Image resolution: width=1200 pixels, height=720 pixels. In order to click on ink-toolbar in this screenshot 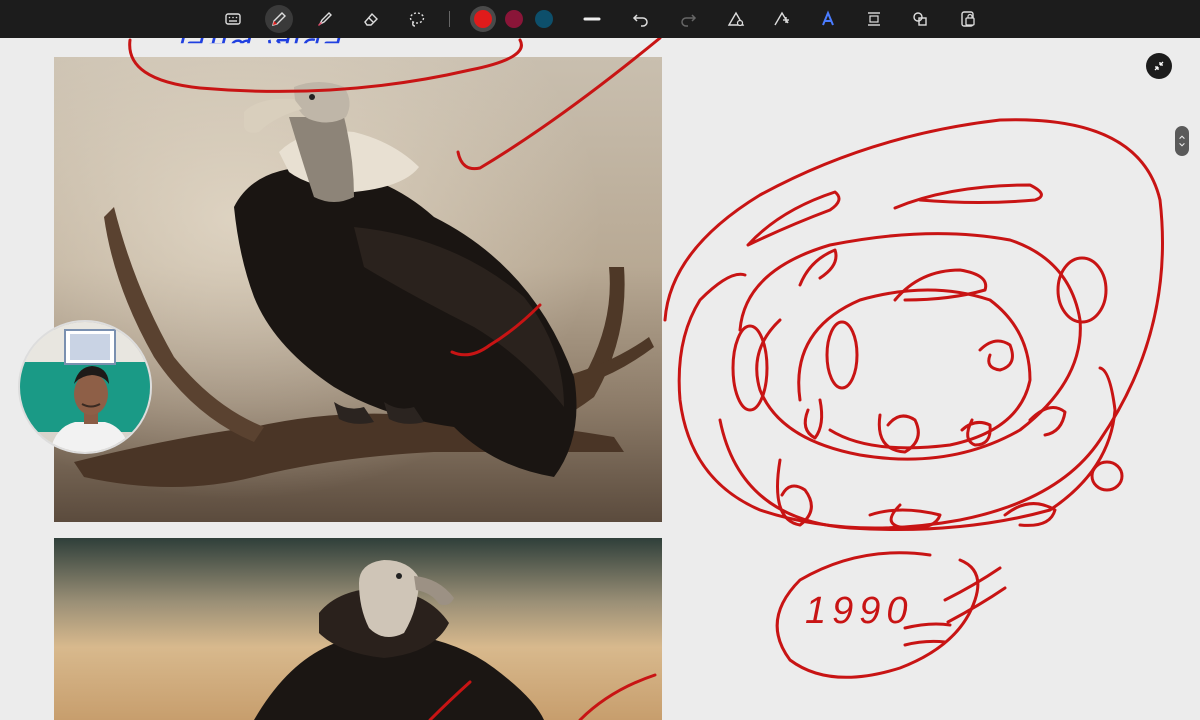, I will do `click(600, 19)`.